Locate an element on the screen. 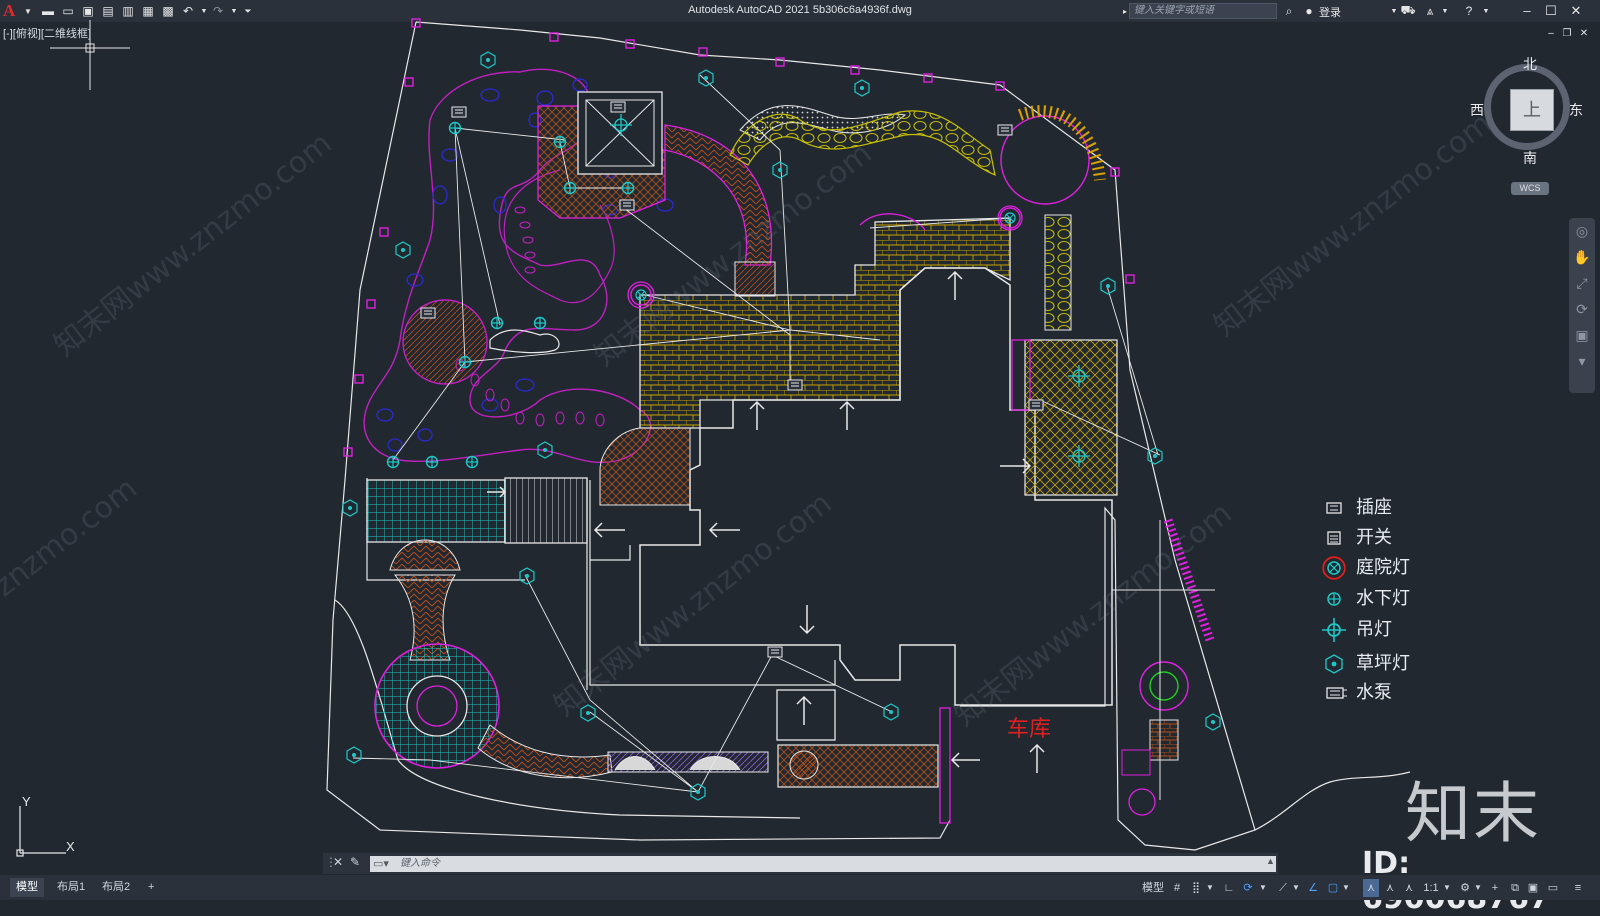 Image resolution: width=1600 pixels, height=916 pixels. ucs-x-label: X is located at coordinates (70, 846).